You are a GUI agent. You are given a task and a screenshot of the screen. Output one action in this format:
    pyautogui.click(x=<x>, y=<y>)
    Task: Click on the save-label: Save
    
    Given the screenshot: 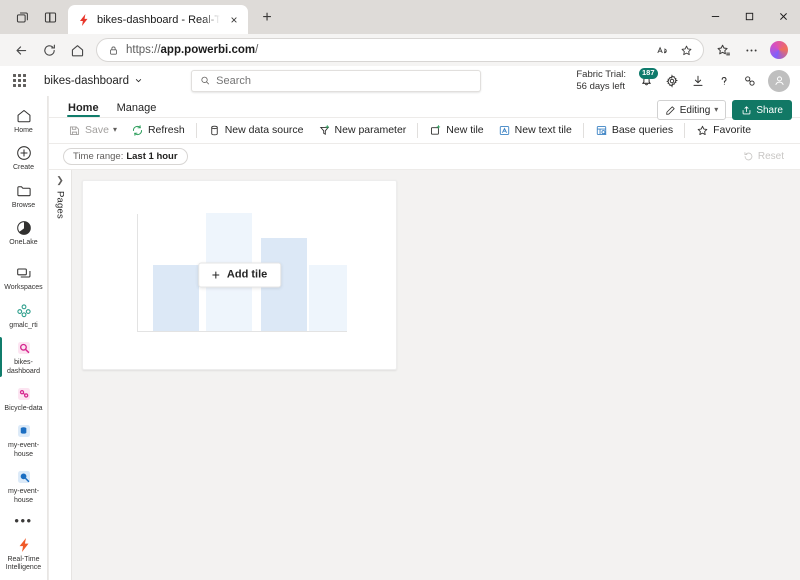 What is the action you would take?
    pyautogui.click(x=97, y=130)
    